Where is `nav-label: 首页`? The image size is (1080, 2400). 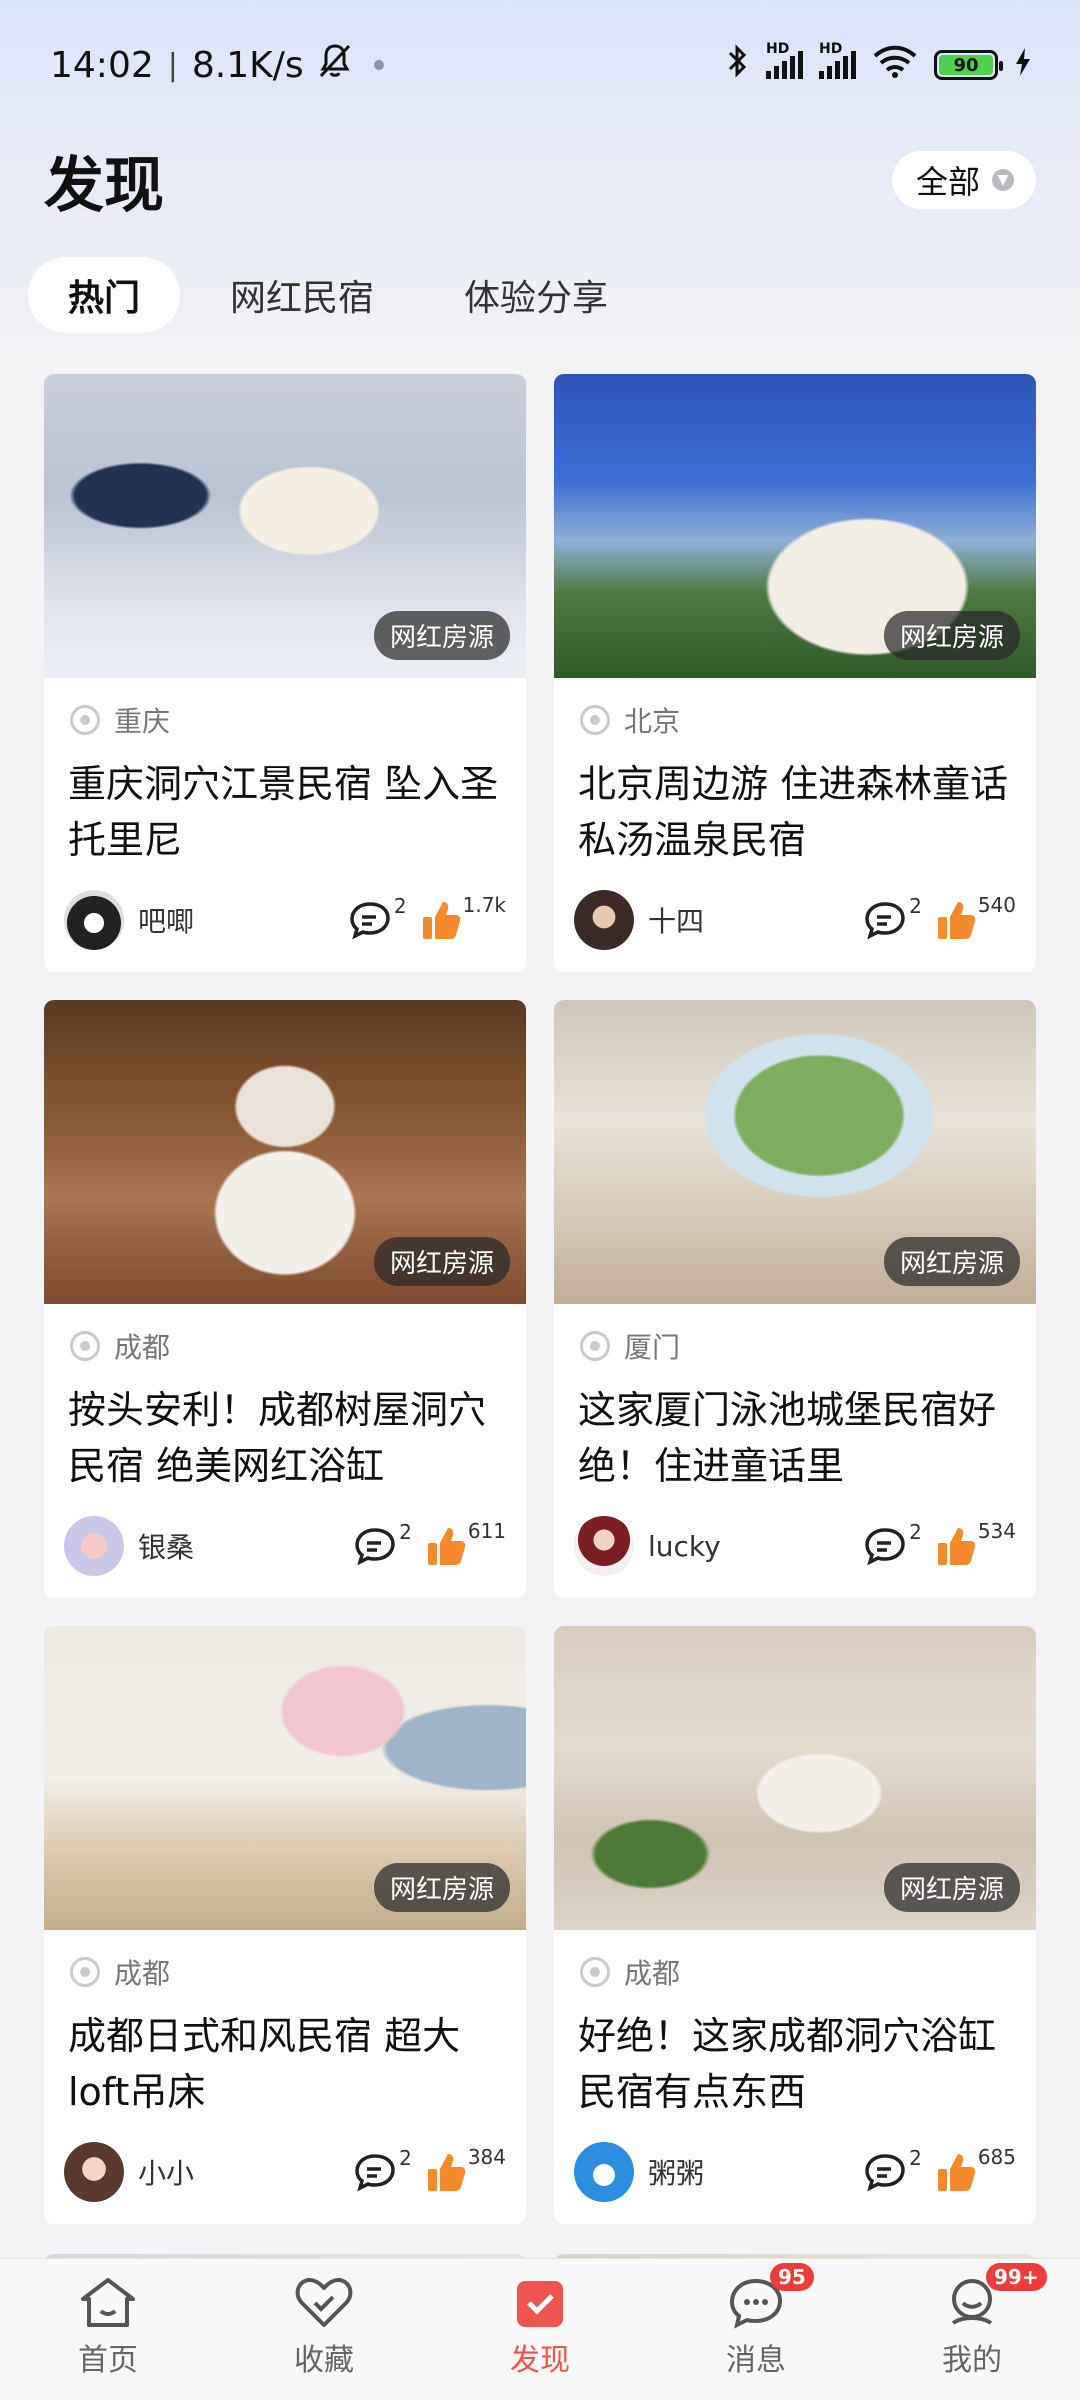
nav-label: 首页 is located at coordinates (108, 2360).